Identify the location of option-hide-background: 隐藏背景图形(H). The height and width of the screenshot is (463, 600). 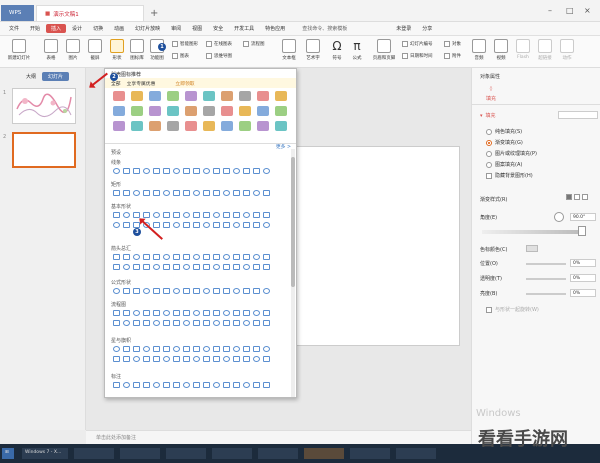
(509, 175).